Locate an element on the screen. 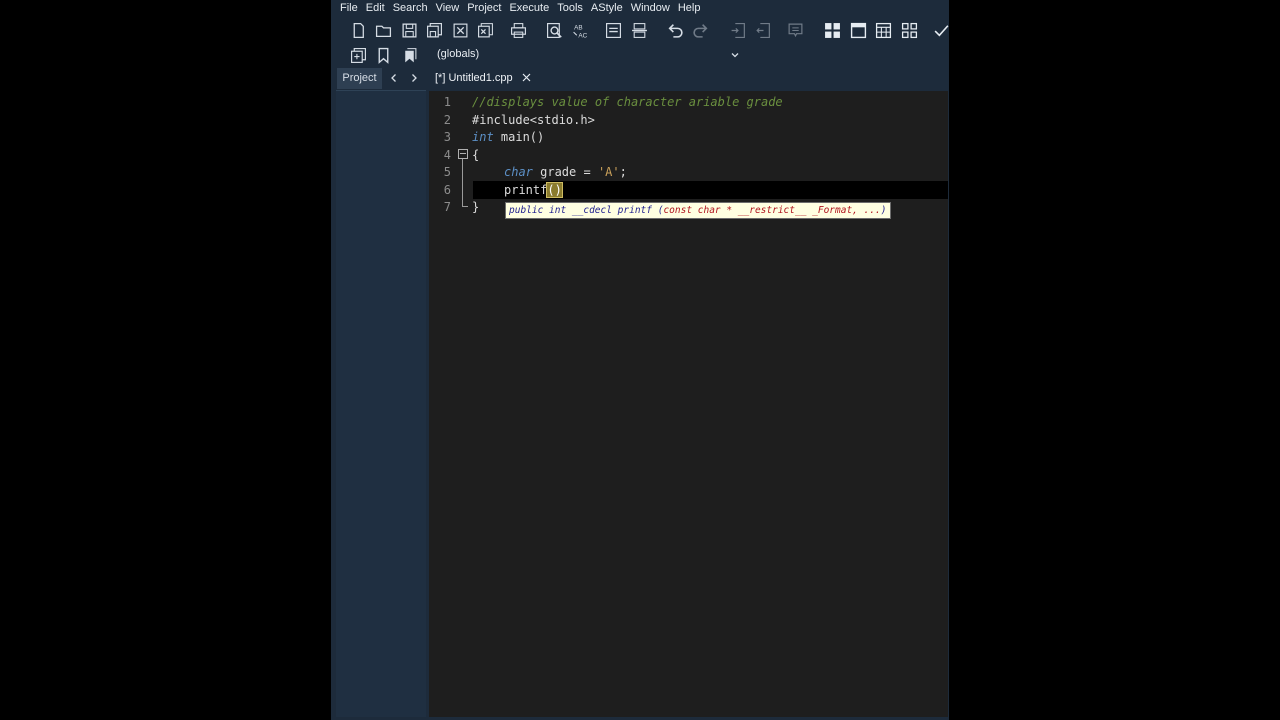 This screenshot has width=1280, height=720. keyword-char: char is located at coordinates (518, 172).